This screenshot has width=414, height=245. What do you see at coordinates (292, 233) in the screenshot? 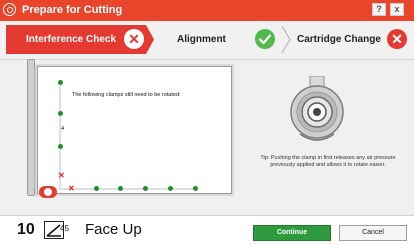
I see `continue-button: Continue` at bounding box center [292, 233].